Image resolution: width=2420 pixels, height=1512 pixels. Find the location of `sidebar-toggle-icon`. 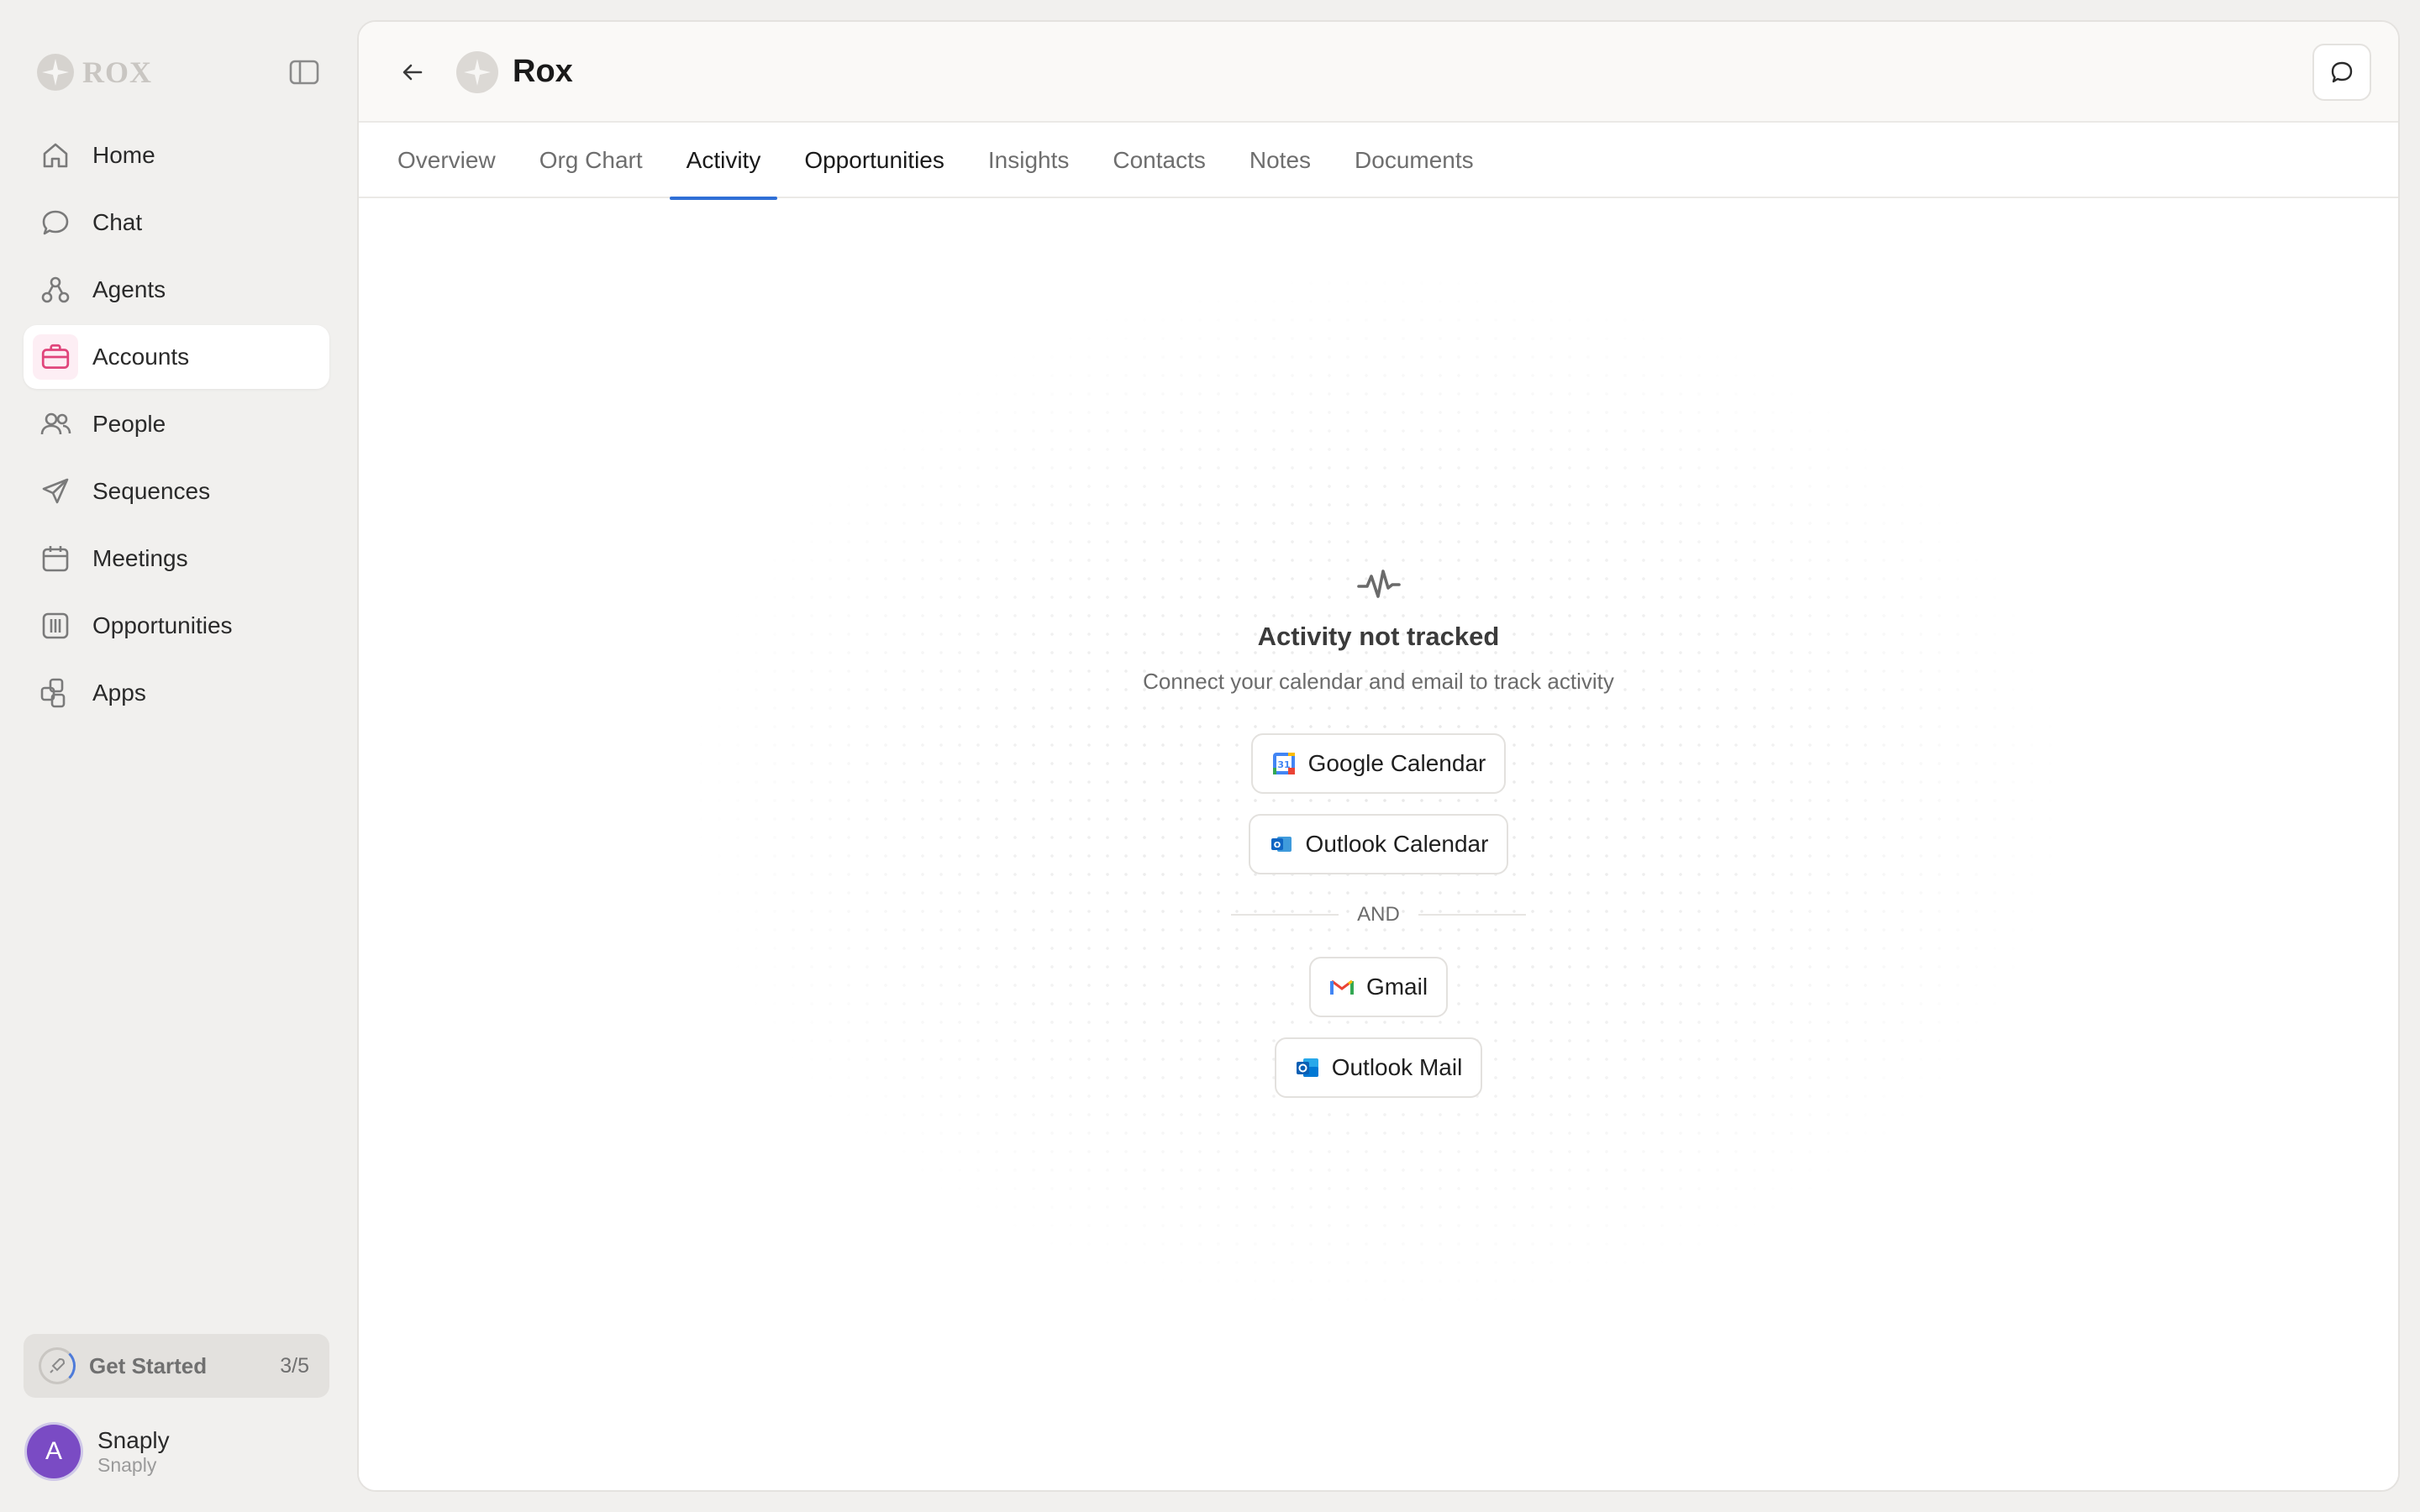

sidebar-toggle-icon is located at coordinates (304, 72).